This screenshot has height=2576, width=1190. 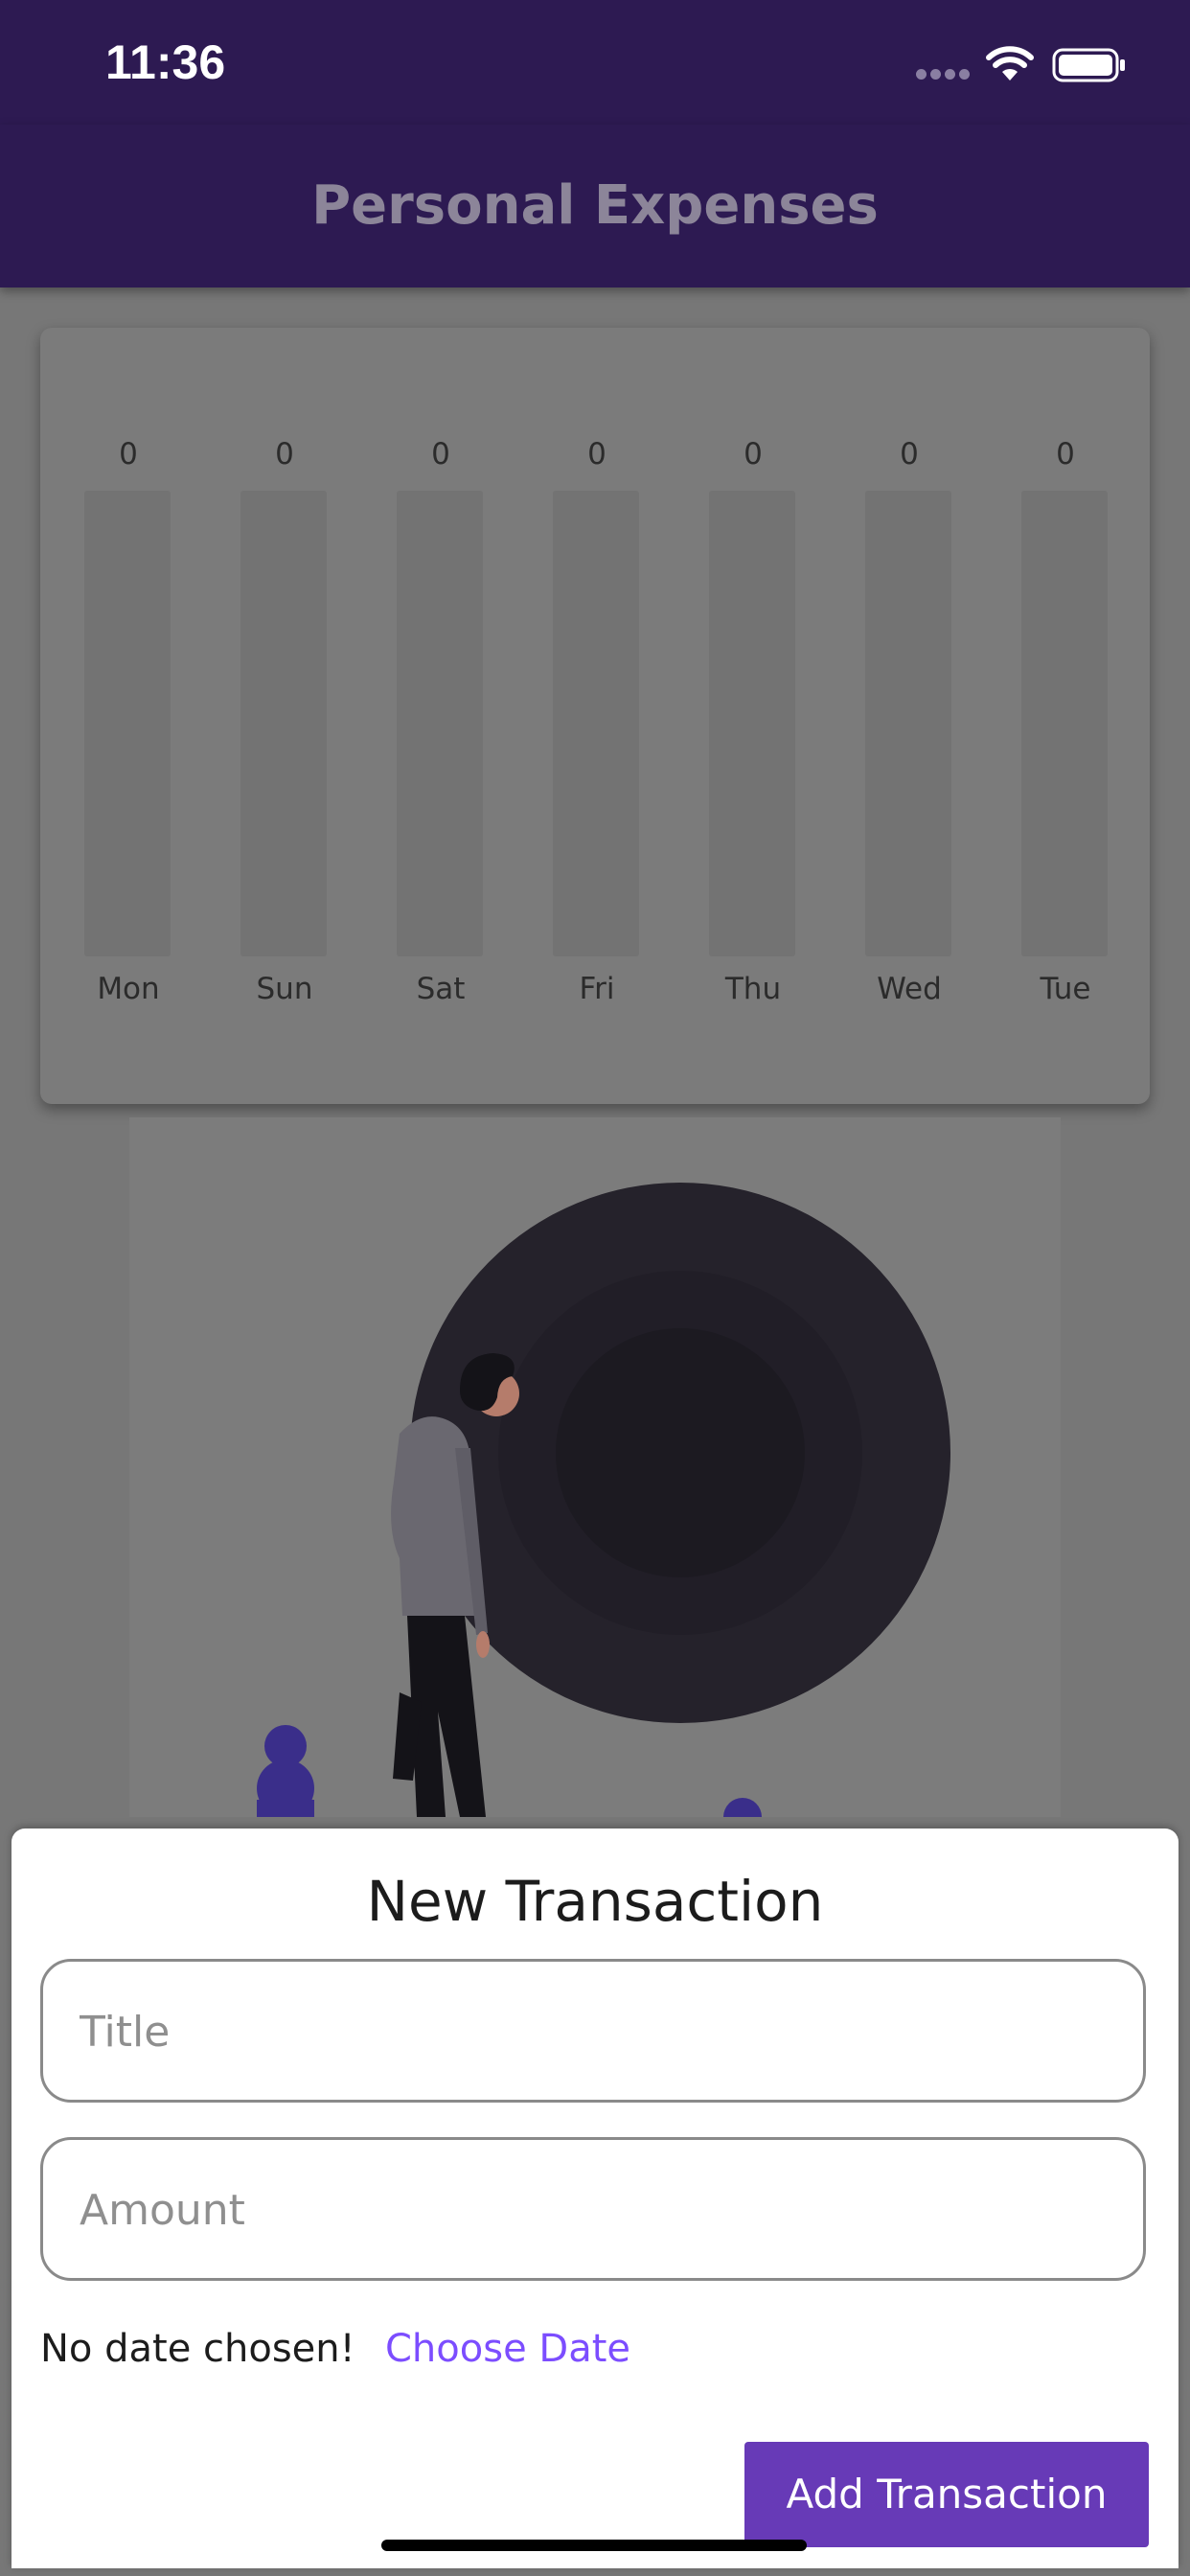 I want to click on home-indicator, so click(x=594, y=2545).